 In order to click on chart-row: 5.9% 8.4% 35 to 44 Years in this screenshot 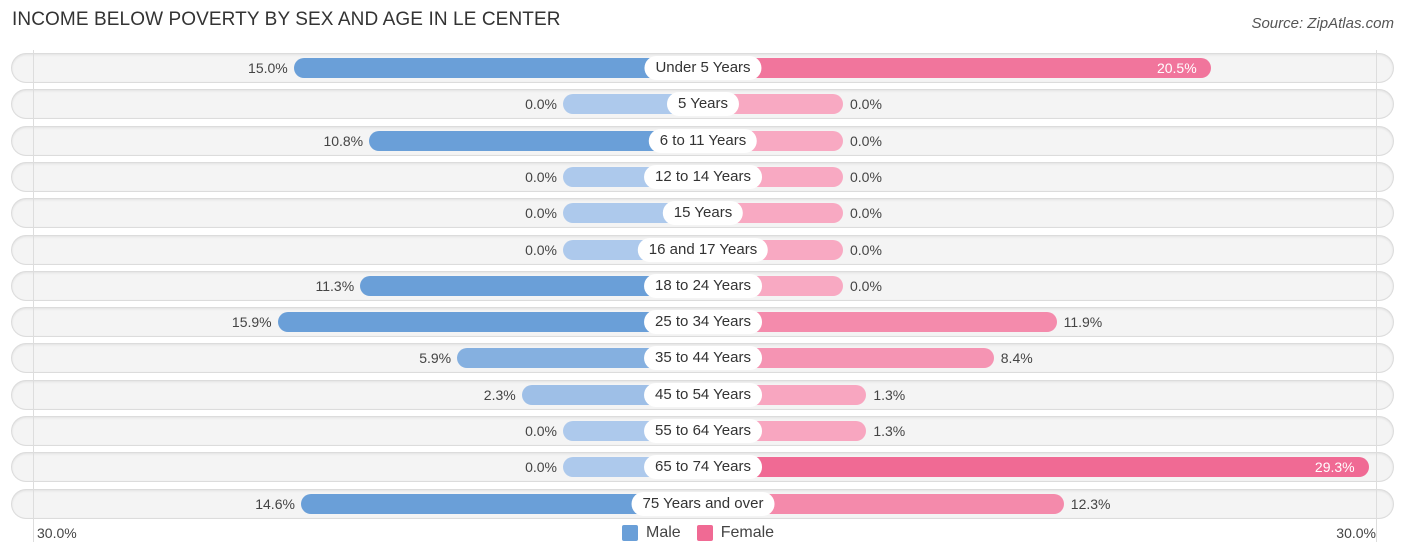, I will do `click(702, 358)`.